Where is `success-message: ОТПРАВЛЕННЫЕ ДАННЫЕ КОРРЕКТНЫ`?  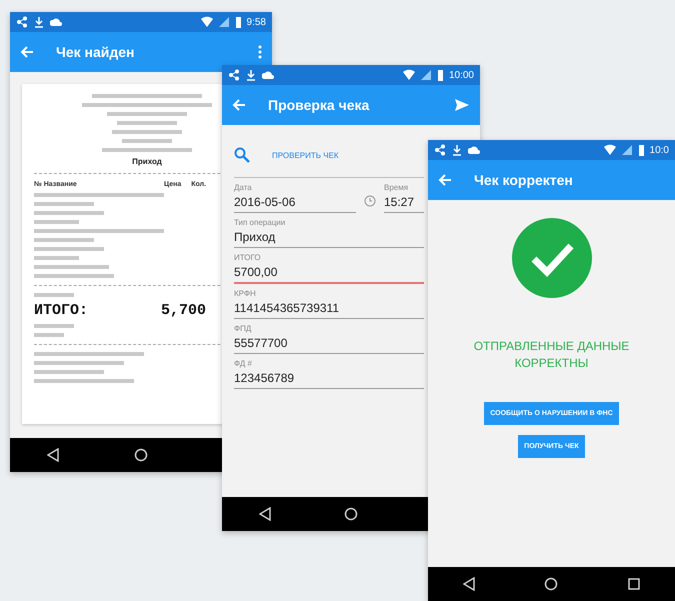
success-message: ОТПРАВЛЕННЫЕ ДАННЫЕ КОРРЕКТНЫ is located at coordinates (551, 355).